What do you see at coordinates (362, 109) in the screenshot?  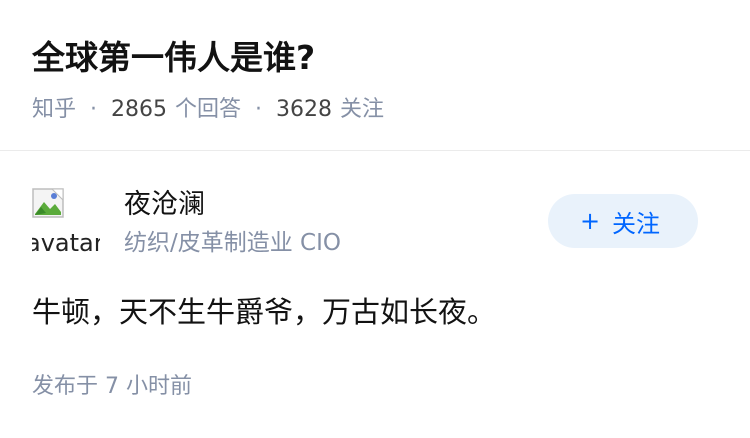 I see `follower-count-label: 关注` at bounding box center [362, 109].